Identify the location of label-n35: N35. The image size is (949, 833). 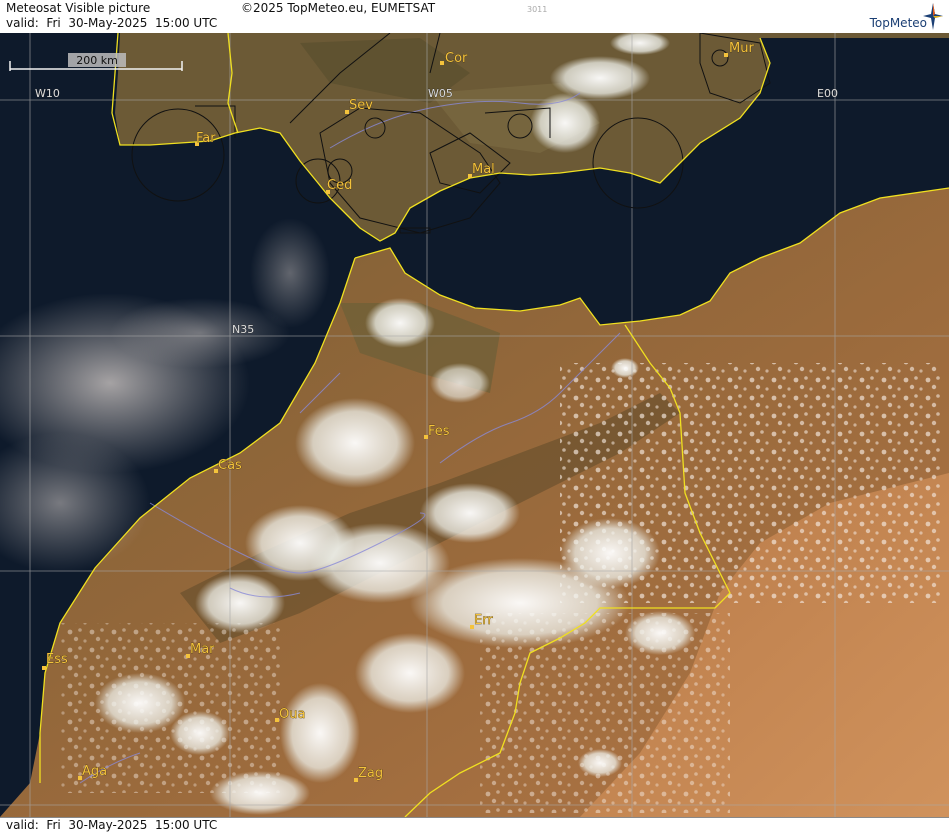
(243, 329).